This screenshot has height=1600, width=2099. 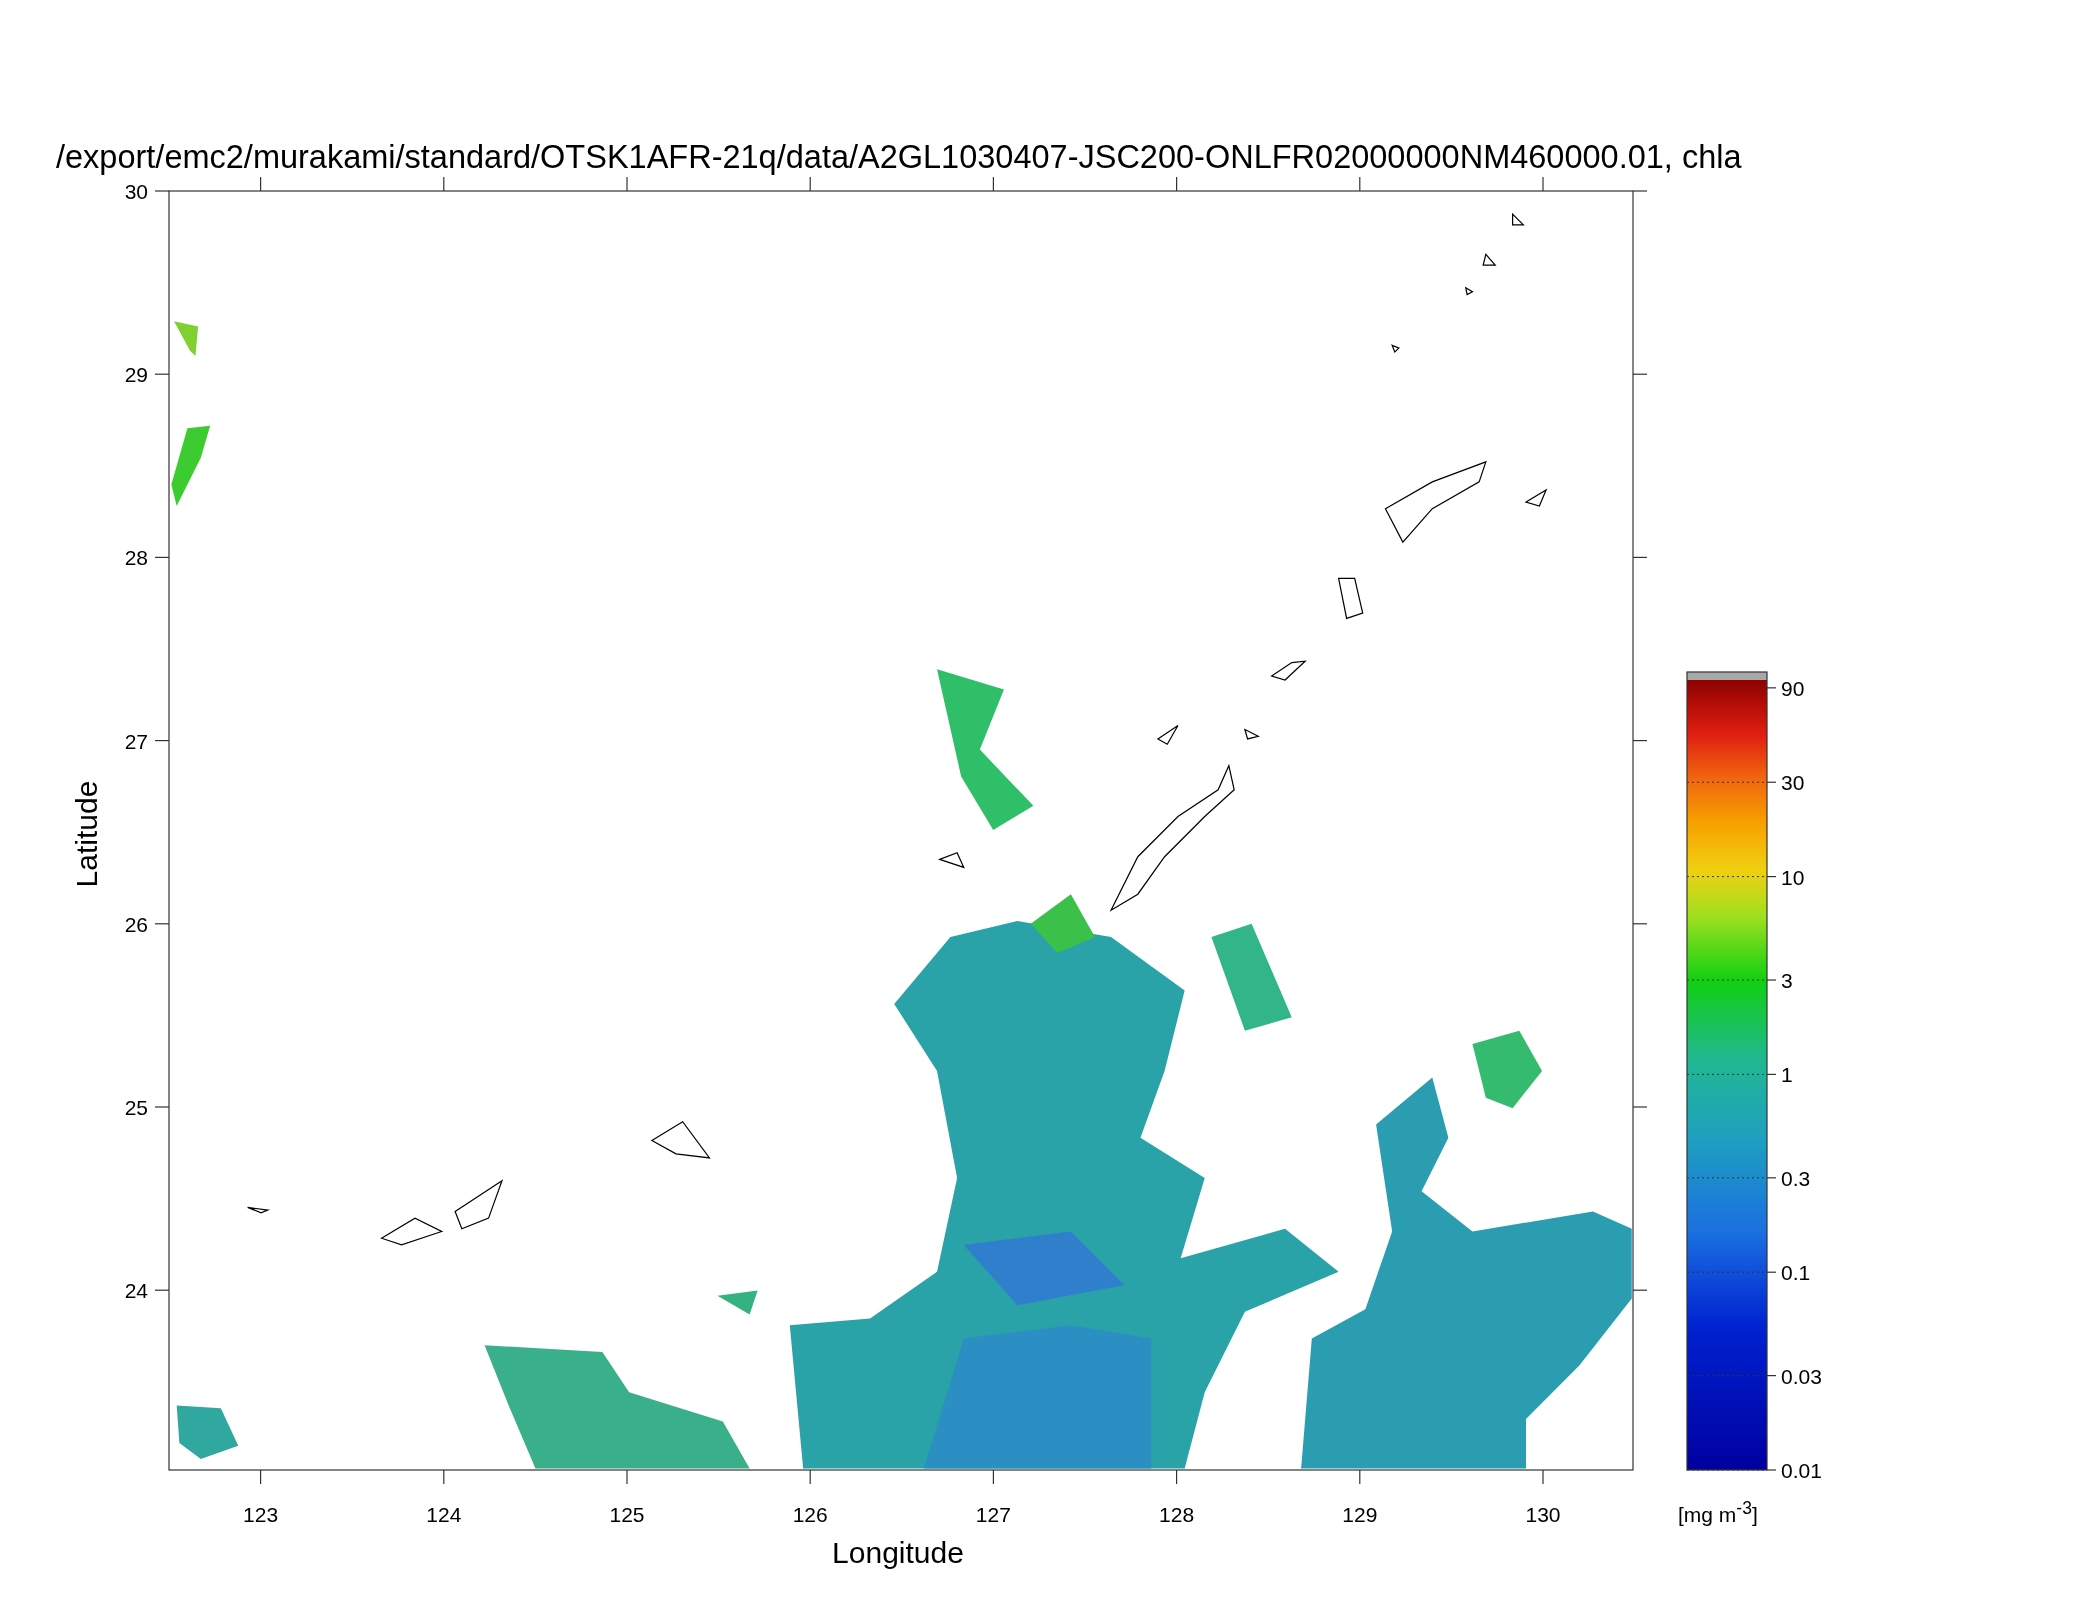 What do you see at coordinates (1801, 1376) in the screenshot?
I see `colorbar-tick-label: 0.03` at bounding box center [1801, 1376].